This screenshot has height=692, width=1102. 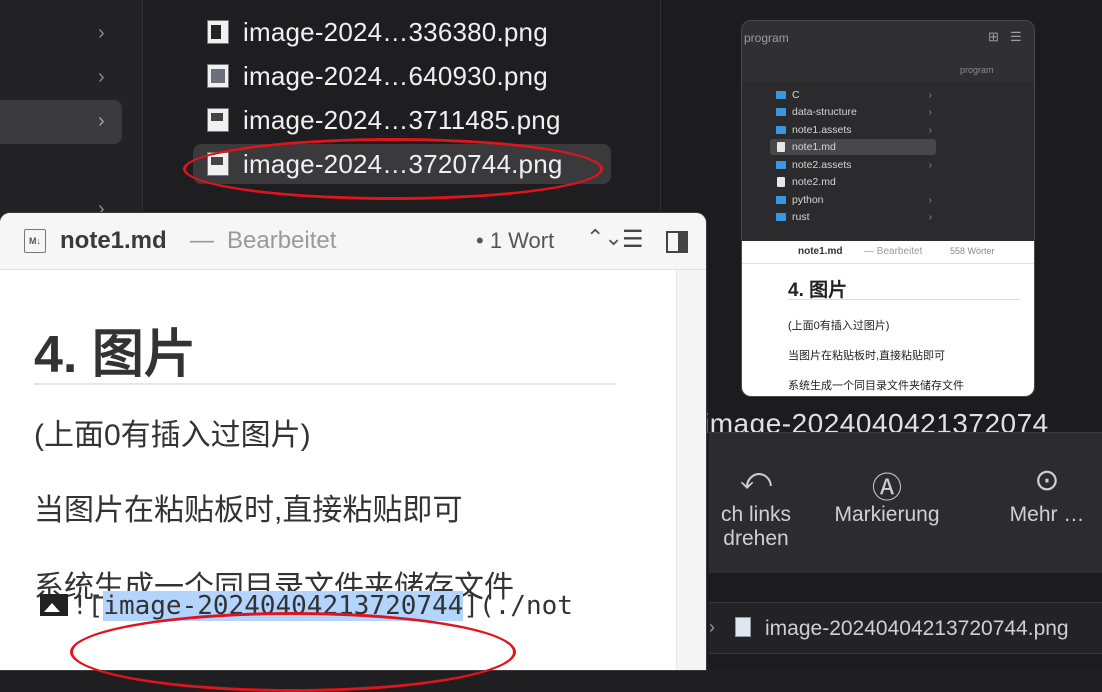 I want to click on selected-image-name: image-20240404213720744, so click(x=283, y=606).